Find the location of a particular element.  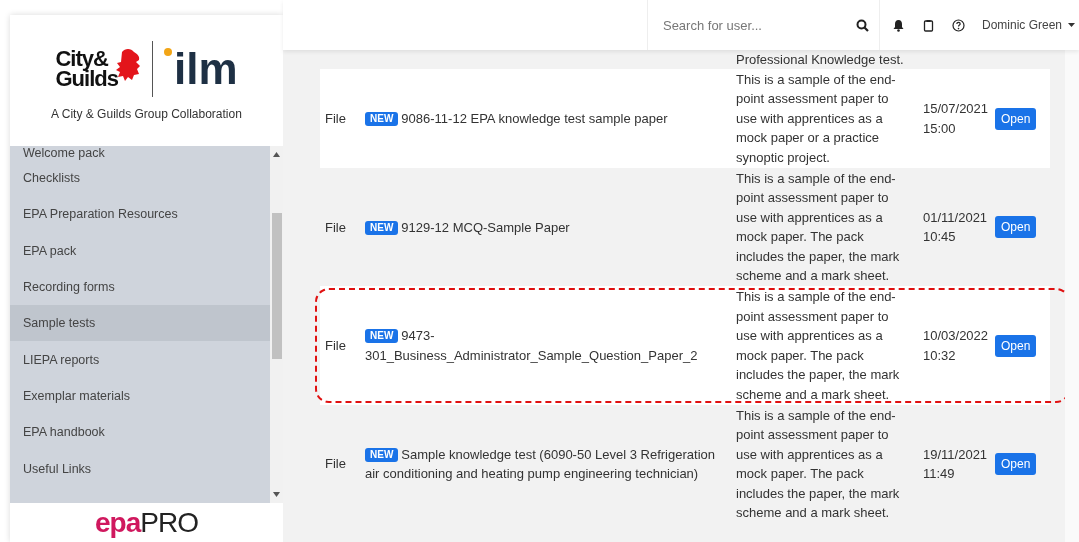

scroll-up-icon is located at coordinates (276, 154).